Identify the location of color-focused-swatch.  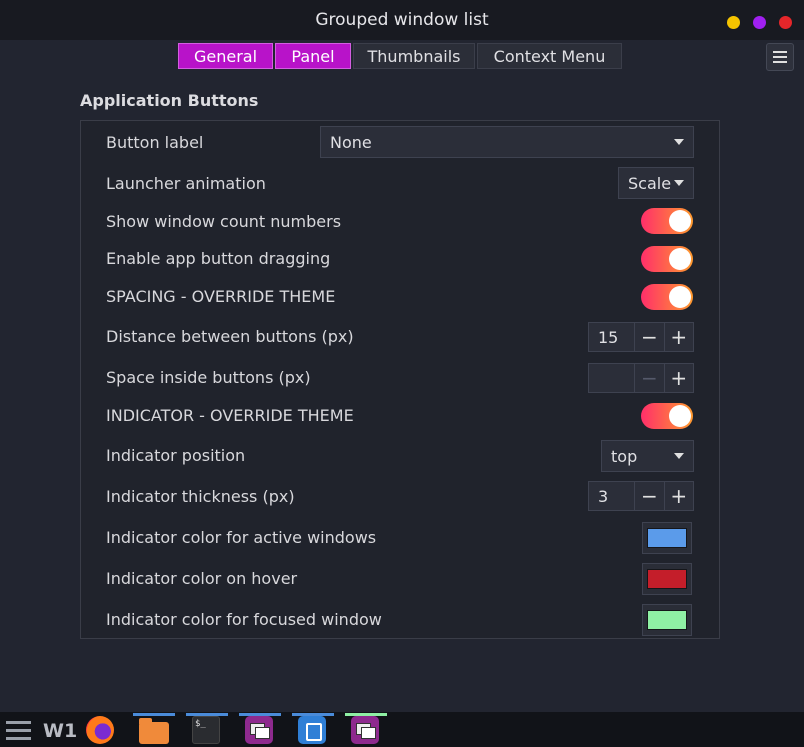
(667, 620).